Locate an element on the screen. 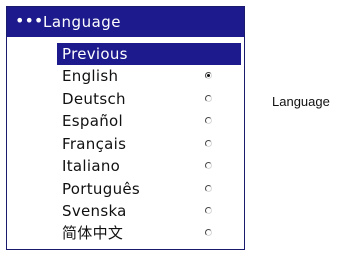 This screenshot has height=258, width=345. menu-item-label: Português is located at coordinates (101, 189).